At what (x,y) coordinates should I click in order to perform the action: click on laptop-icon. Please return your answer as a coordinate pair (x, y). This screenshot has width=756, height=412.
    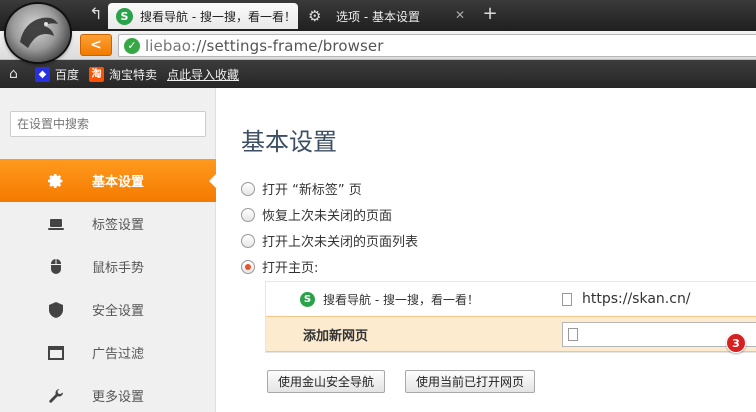
    Looking at the image, I should click on (56, 224).